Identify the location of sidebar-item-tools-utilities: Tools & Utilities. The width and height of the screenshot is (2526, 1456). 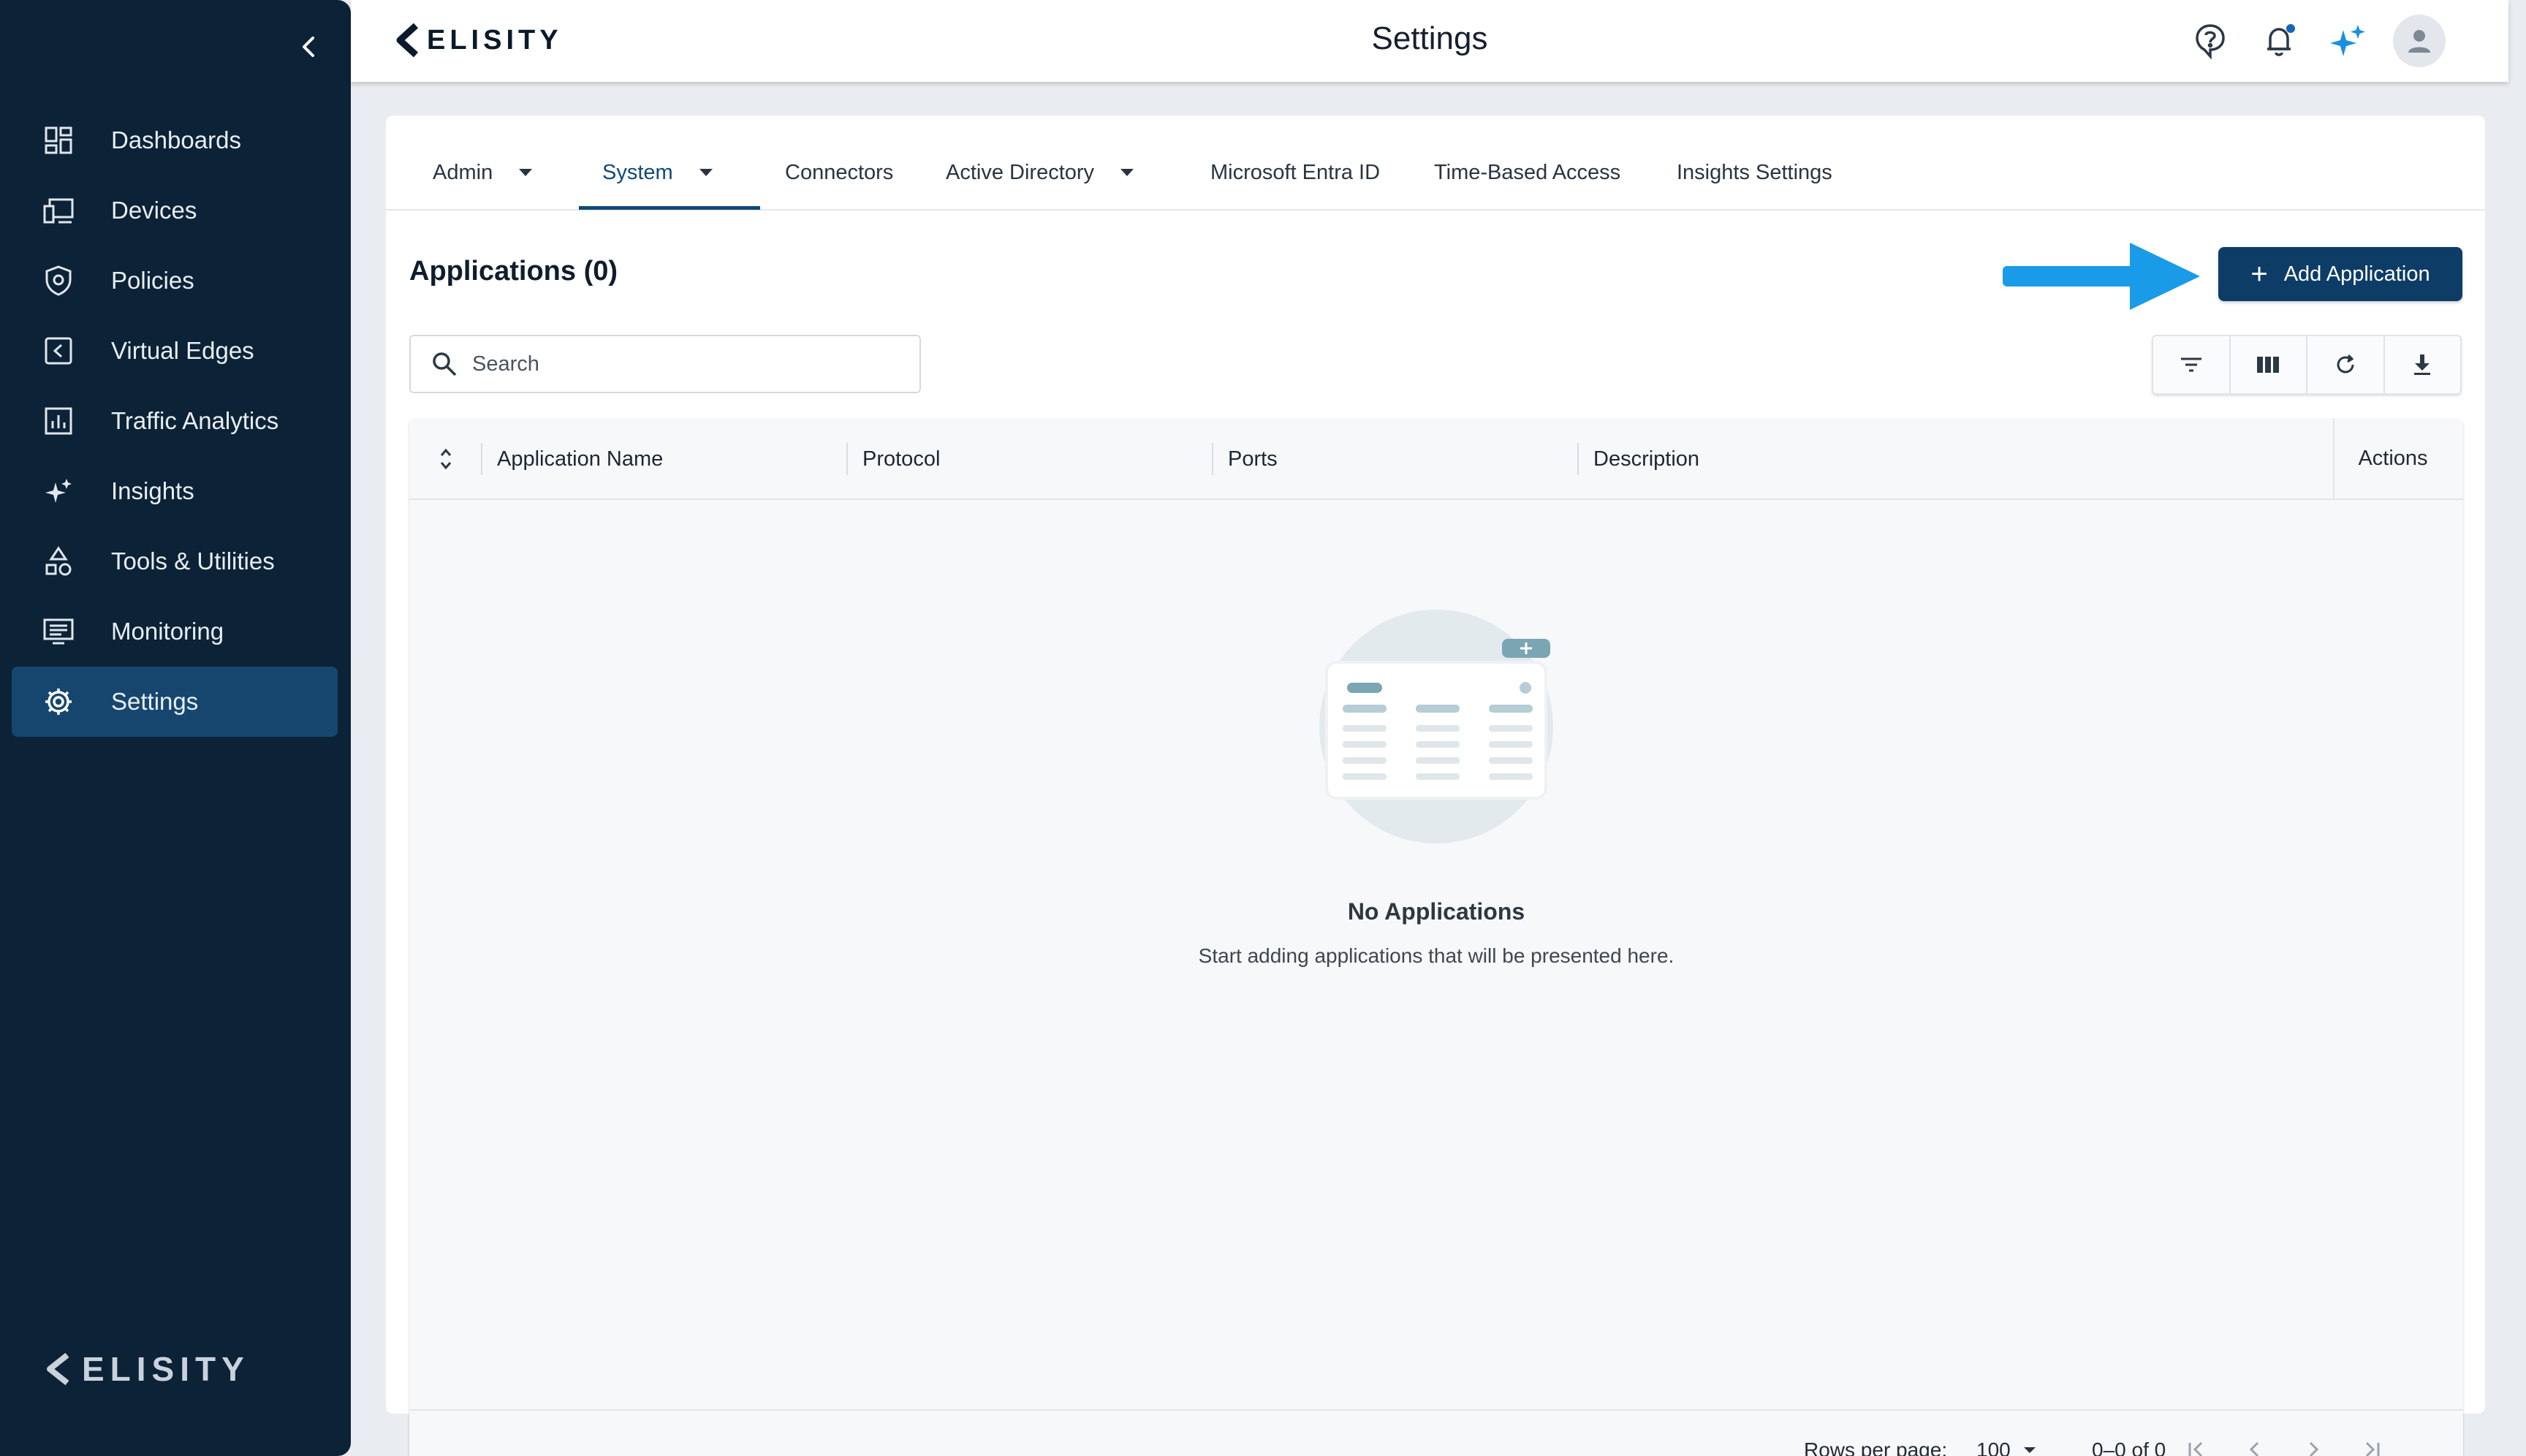
(175, 561).